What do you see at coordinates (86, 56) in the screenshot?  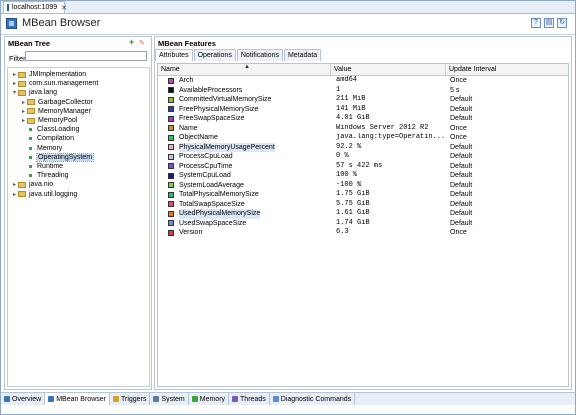 I see `filter-input` at bounding box center [86, 56].